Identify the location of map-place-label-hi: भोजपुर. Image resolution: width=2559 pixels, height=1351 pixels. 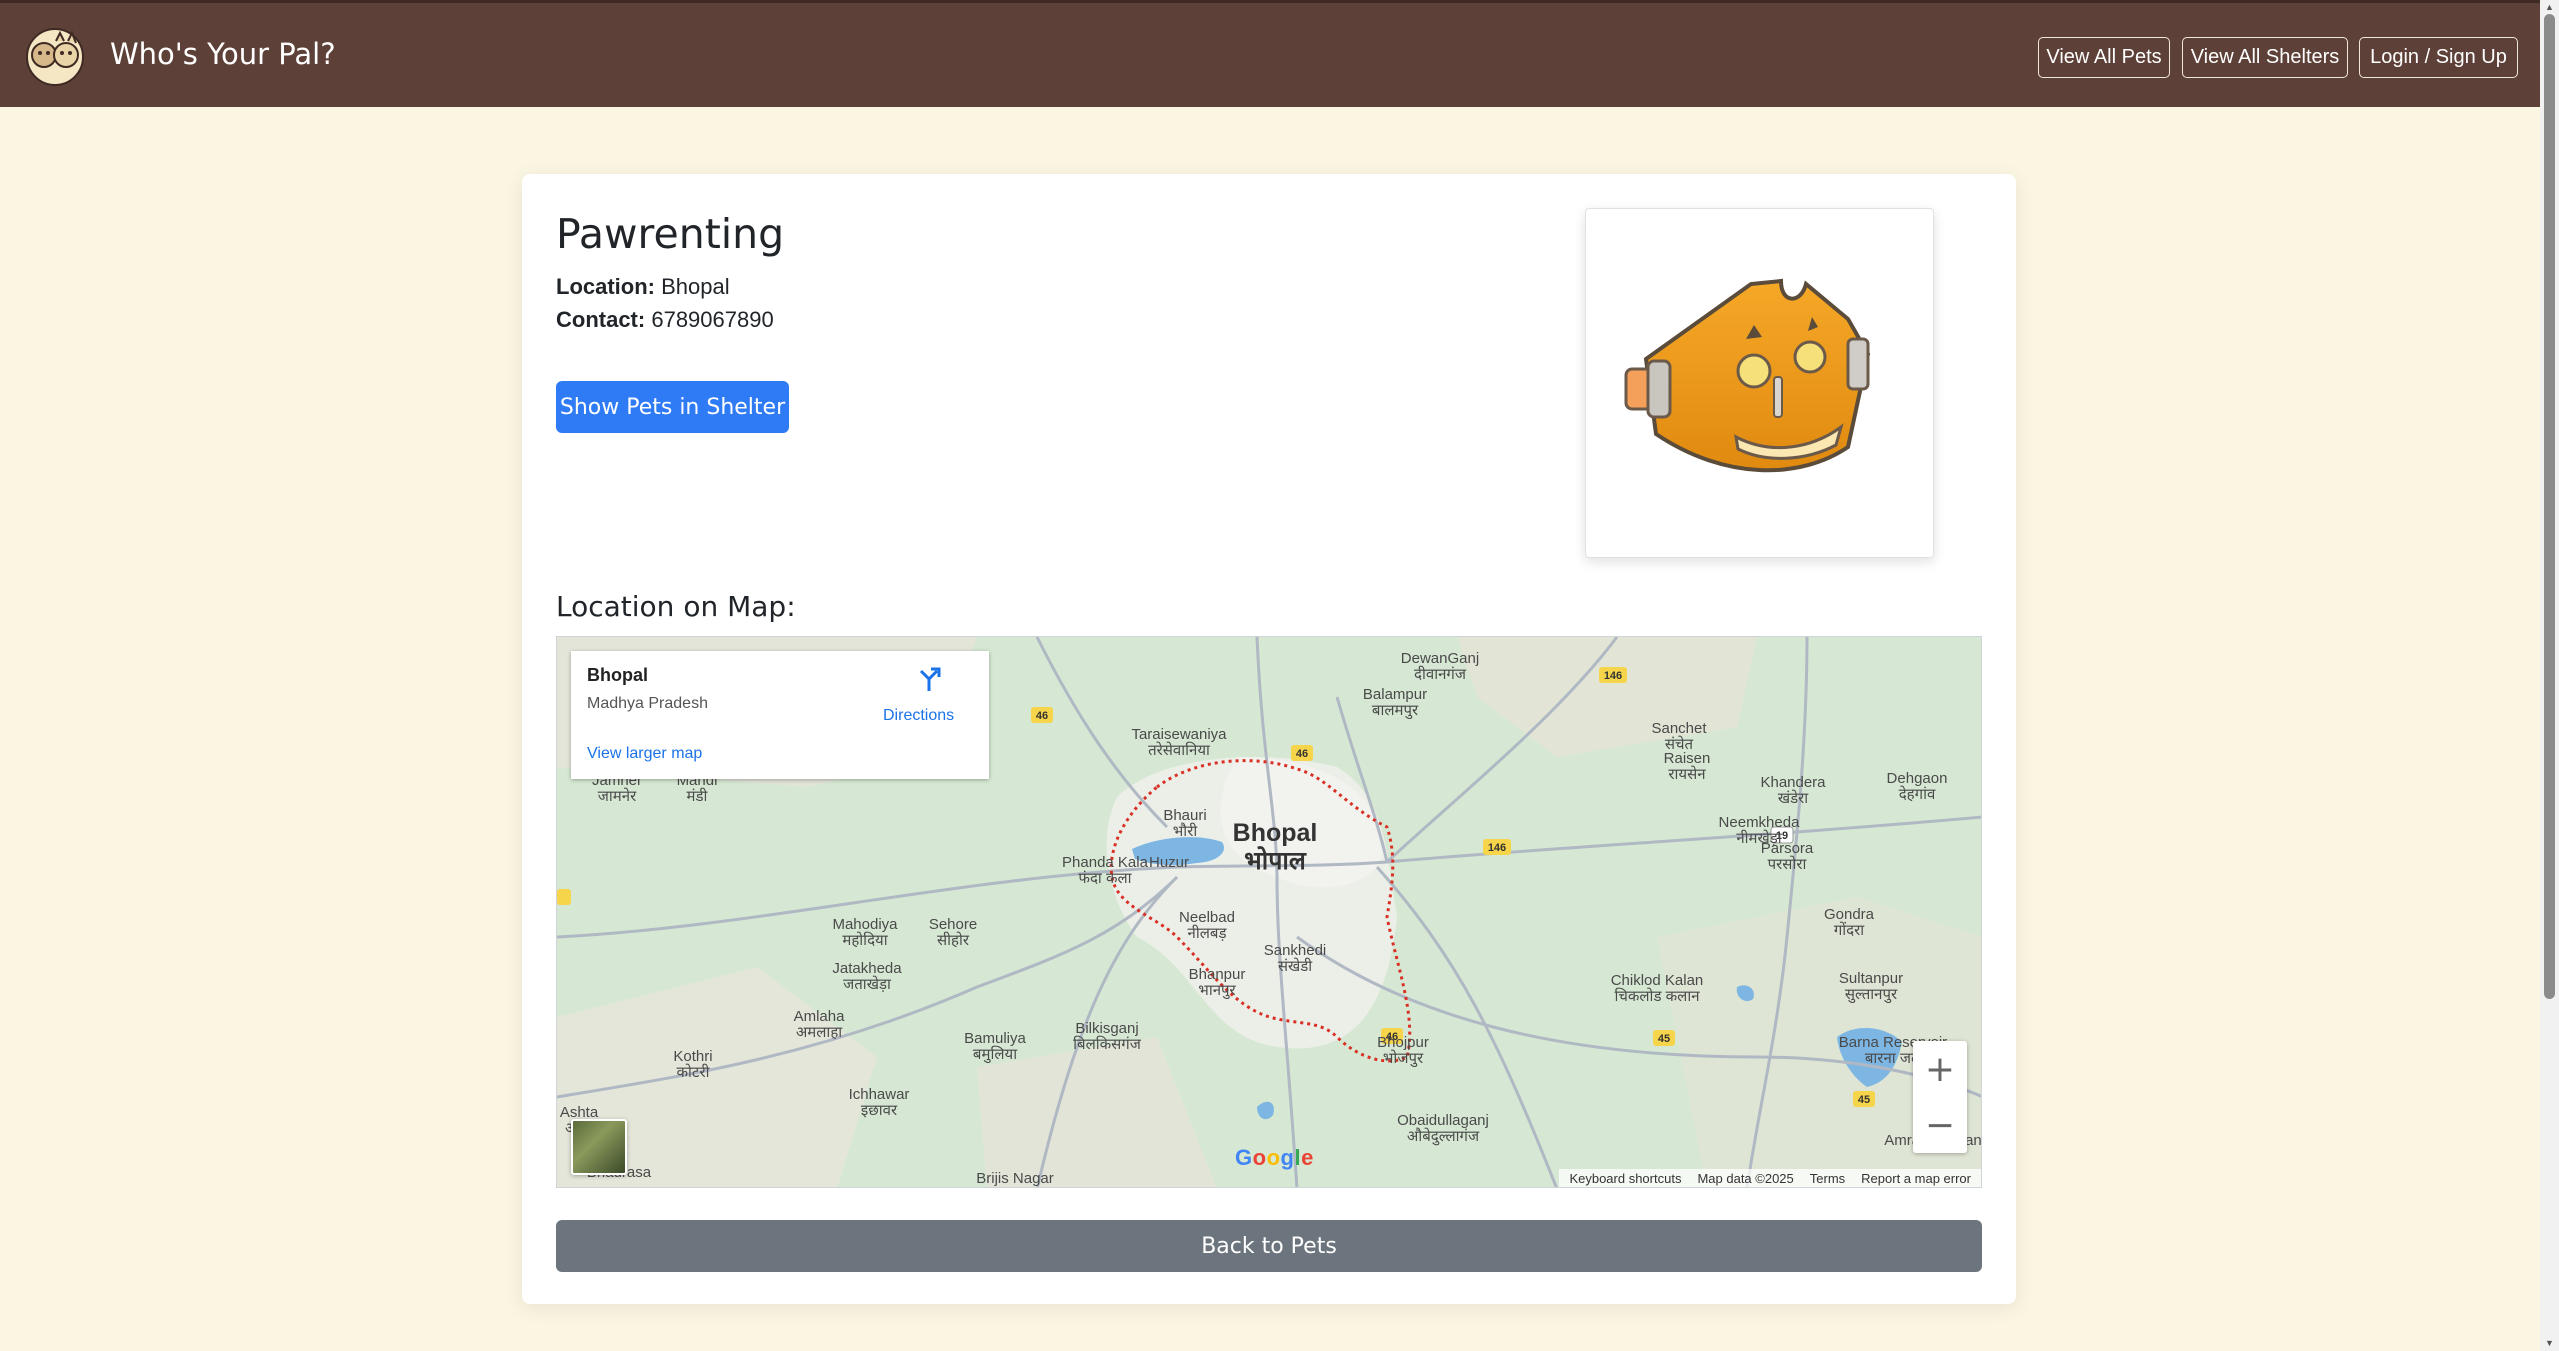
(1403, 1058).